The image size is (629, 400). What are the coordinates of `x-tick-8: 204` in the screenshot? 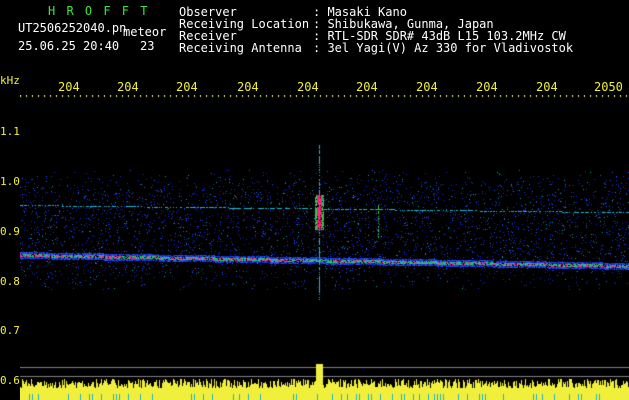 It's located at (487, 87).